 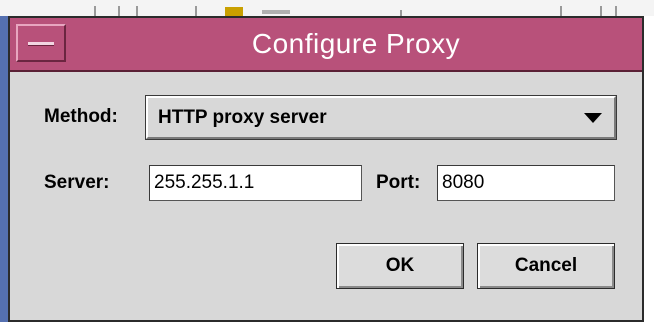 What do you see at coordinates (77, 182) in the screenshot?
I see `server-label: Server:` at bounding box center [77, 182].